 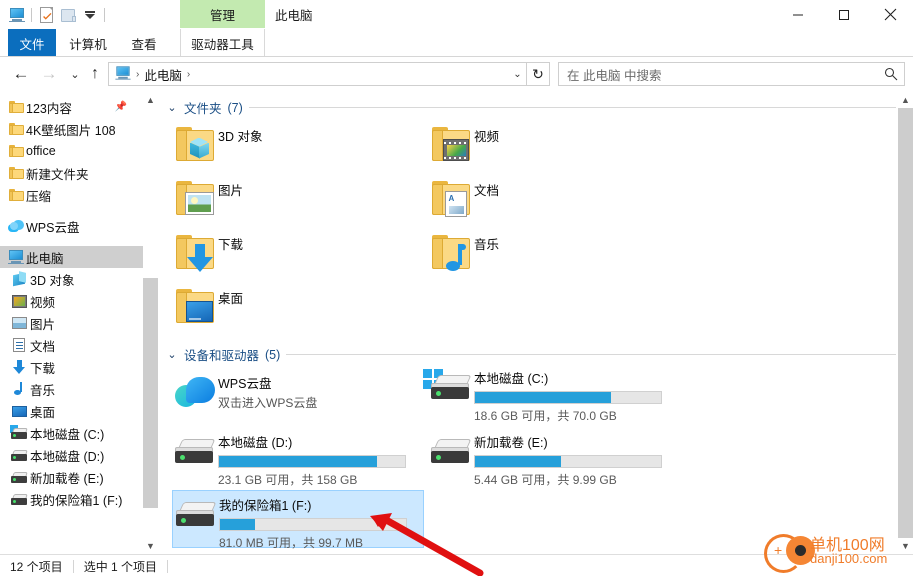 What do you see at coordinates (71, 257) in the screenshot?
I see `sidebar-item-this-pc: 此电脑` at bounding box center [71, 257].